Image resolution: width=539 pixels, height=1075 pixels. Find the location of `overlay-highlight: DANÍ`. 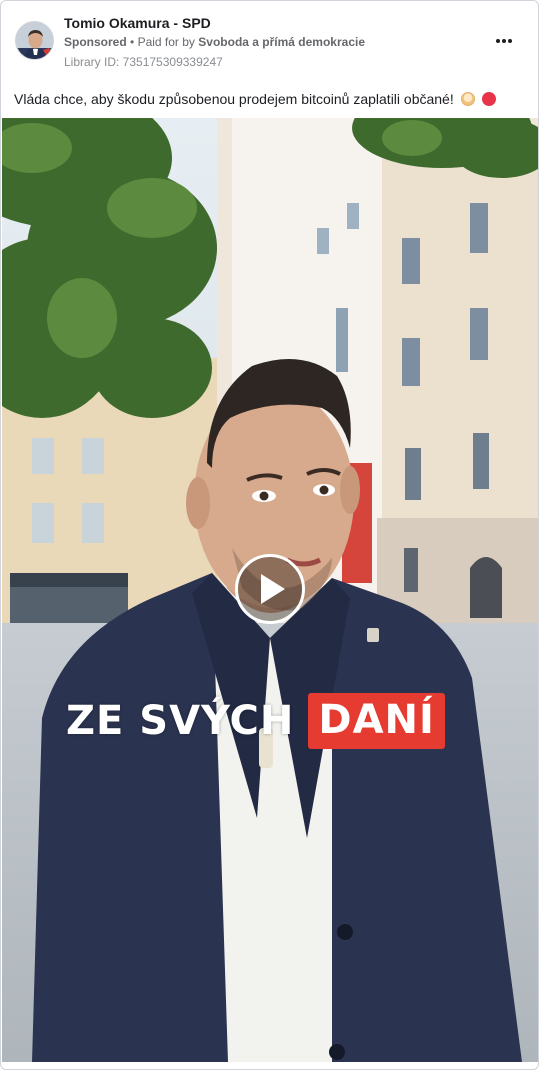

overlay-highlight: DANÍ is located at coordinates (376, 721).